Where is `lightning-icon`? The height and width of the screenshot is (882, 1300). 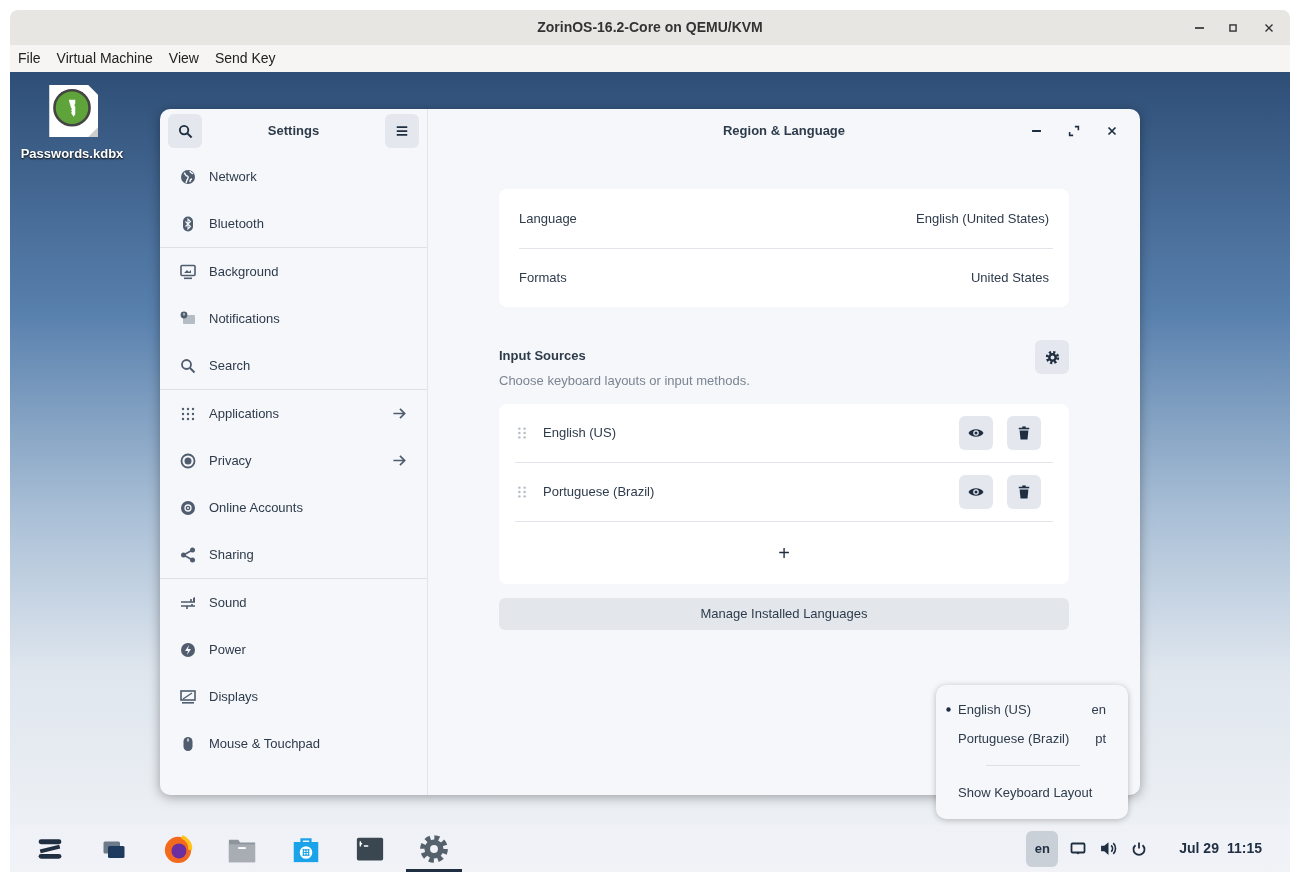
lightning-icon is located at coordinates (188, 649).